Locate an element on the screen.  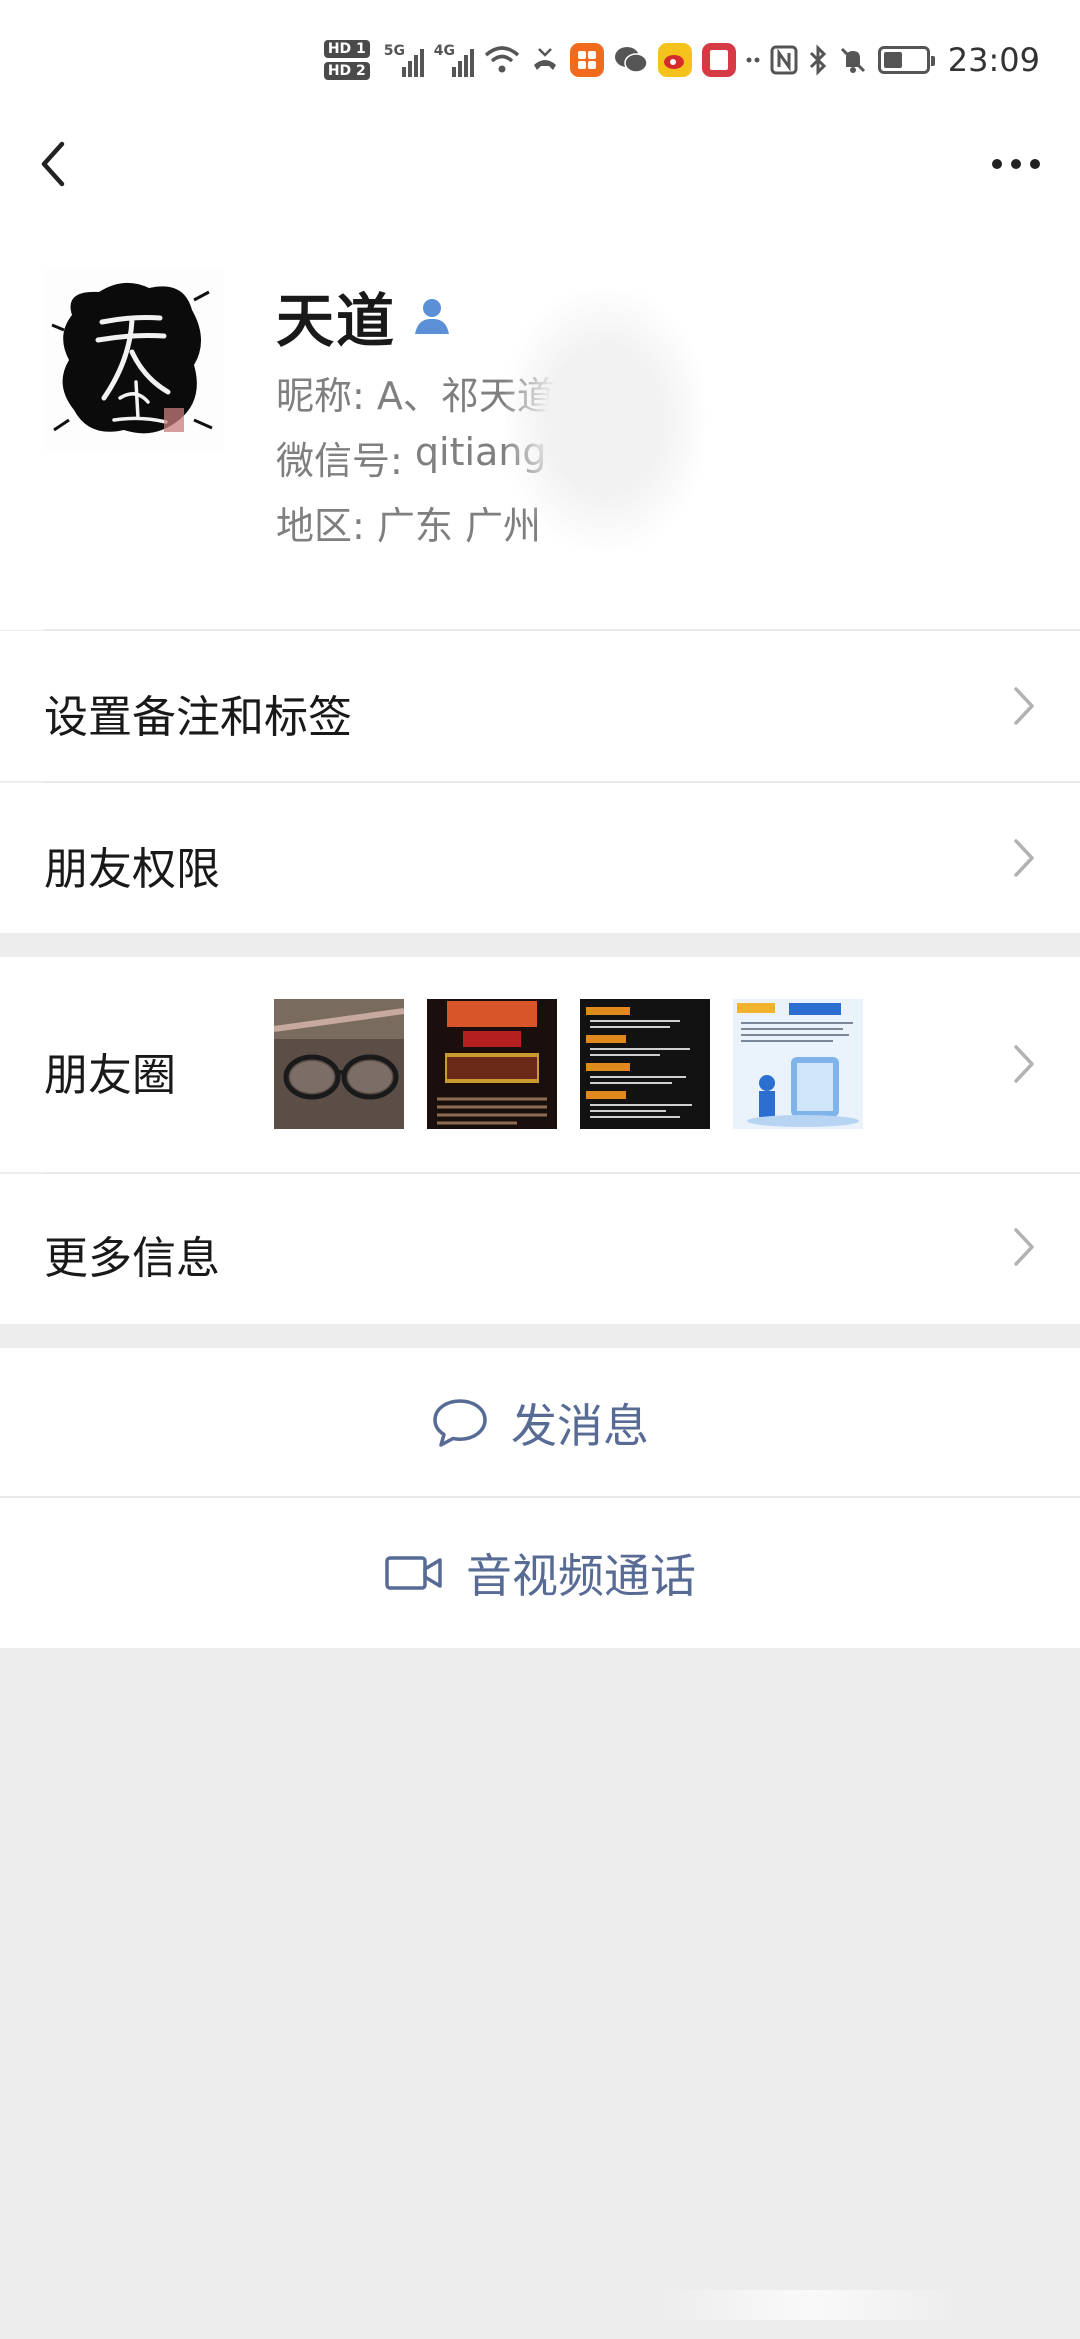
moments-thumbnails is located at coordinates (568, 1064).